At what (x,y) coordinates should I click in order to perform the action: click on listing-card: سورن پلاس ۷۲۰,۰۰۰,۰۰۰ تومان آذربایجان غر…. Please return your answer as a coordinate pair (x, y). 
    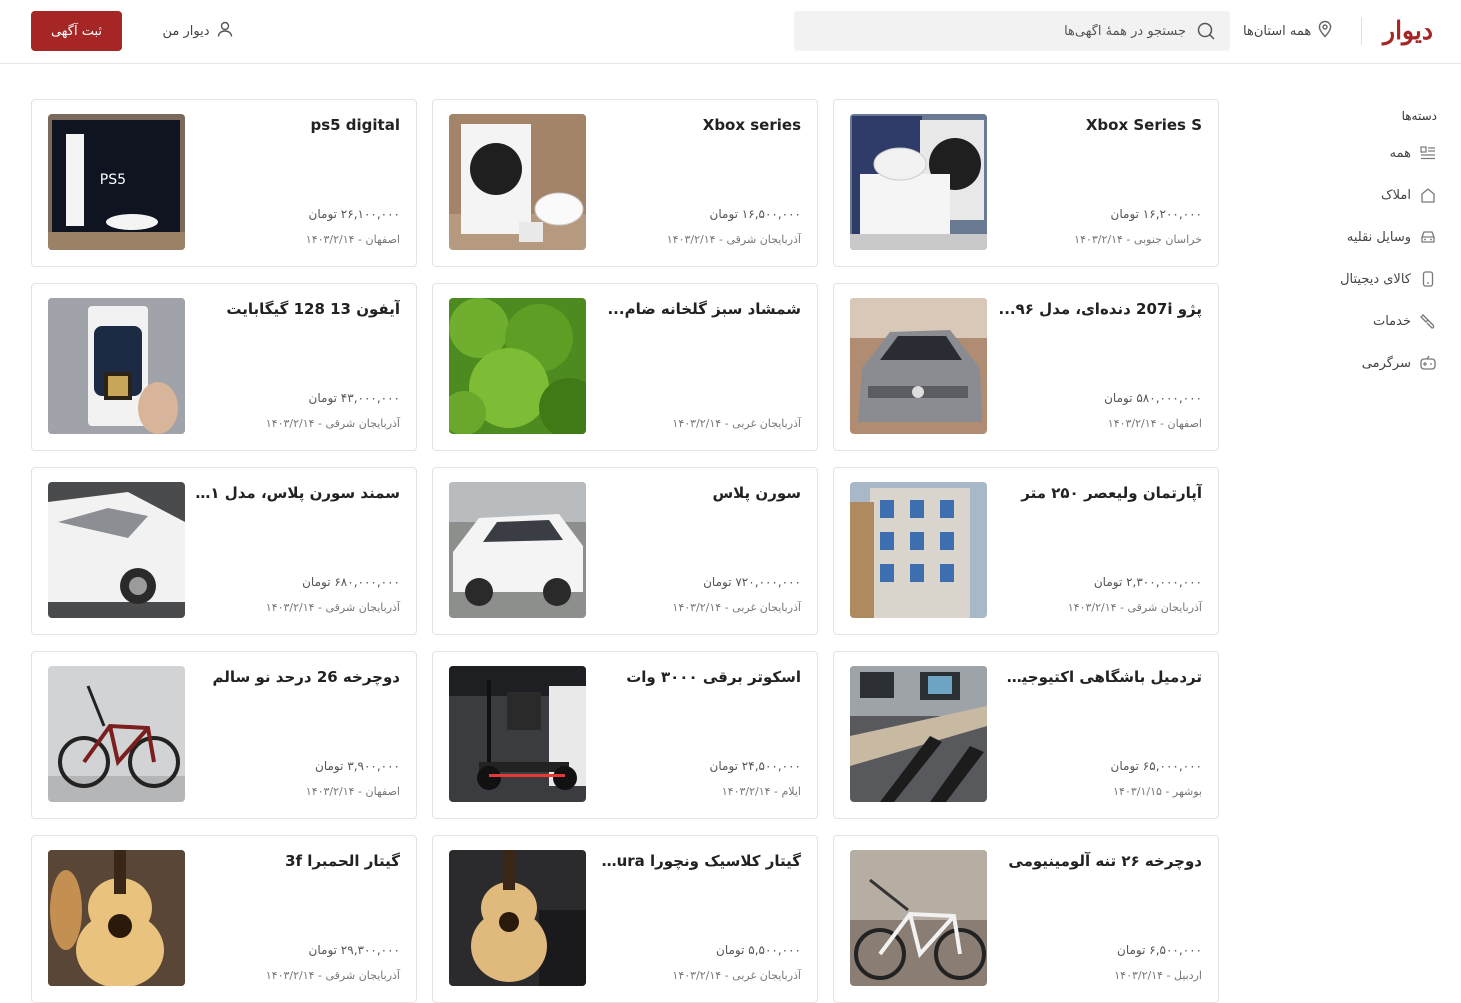
    Looking at the image, I should click on (625, 551).